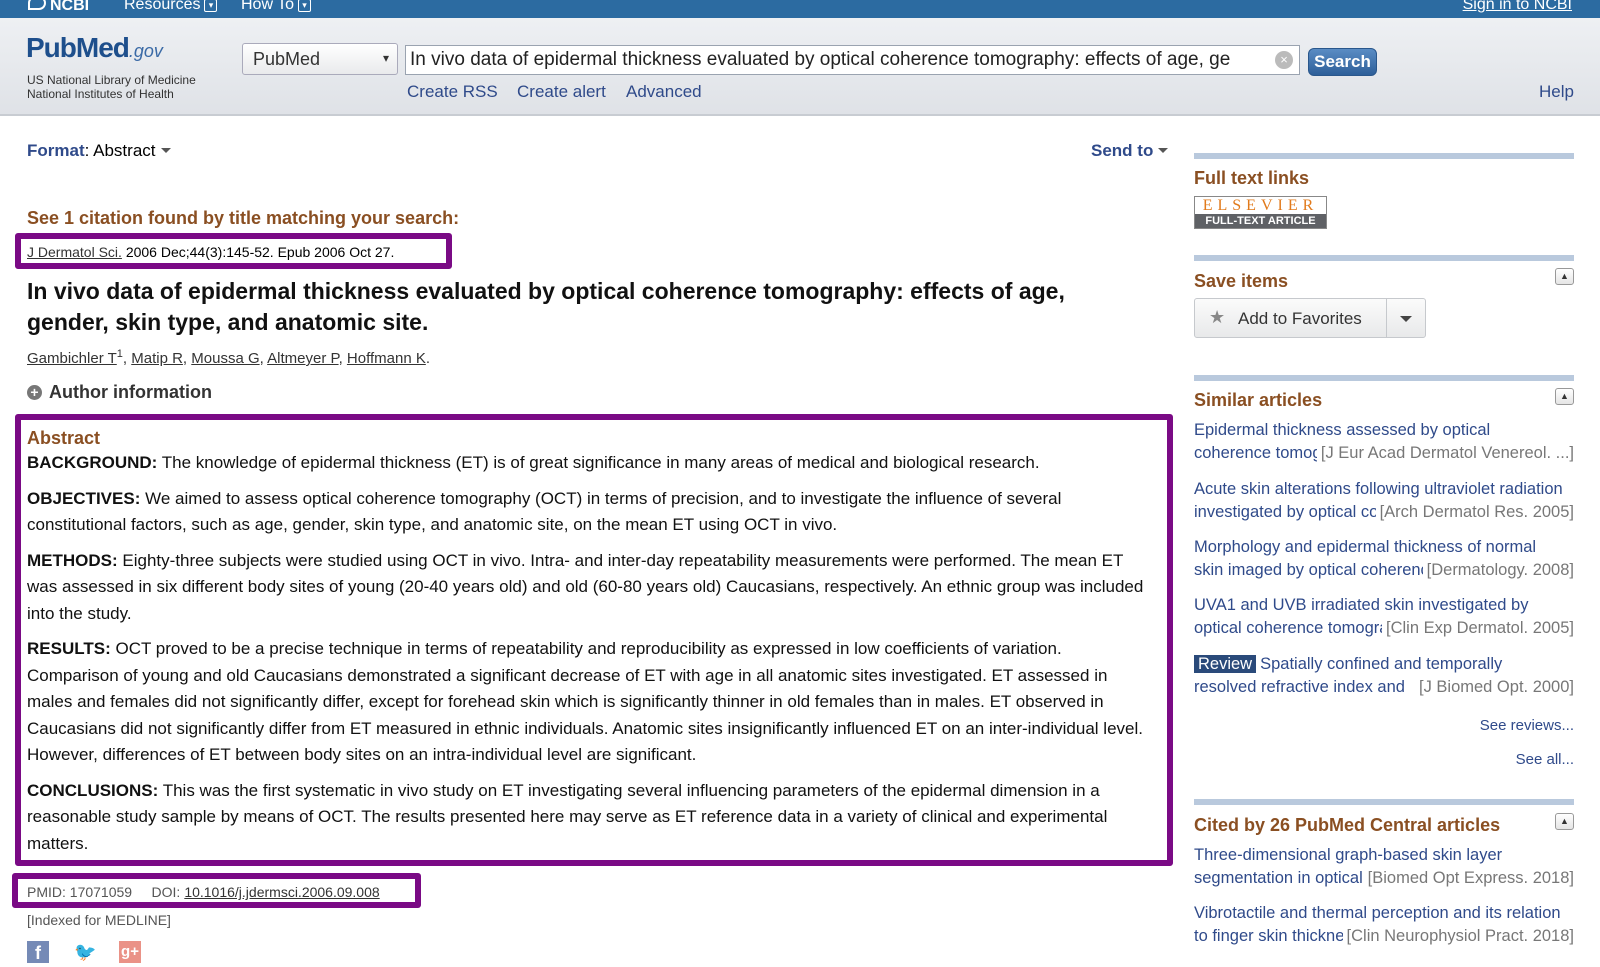  What do you see at coordinates (1342, 430) in the screenshot?
I see `similar-article-title: Epidermal thickness assessed by optical` at bounding box center [1342, 430].